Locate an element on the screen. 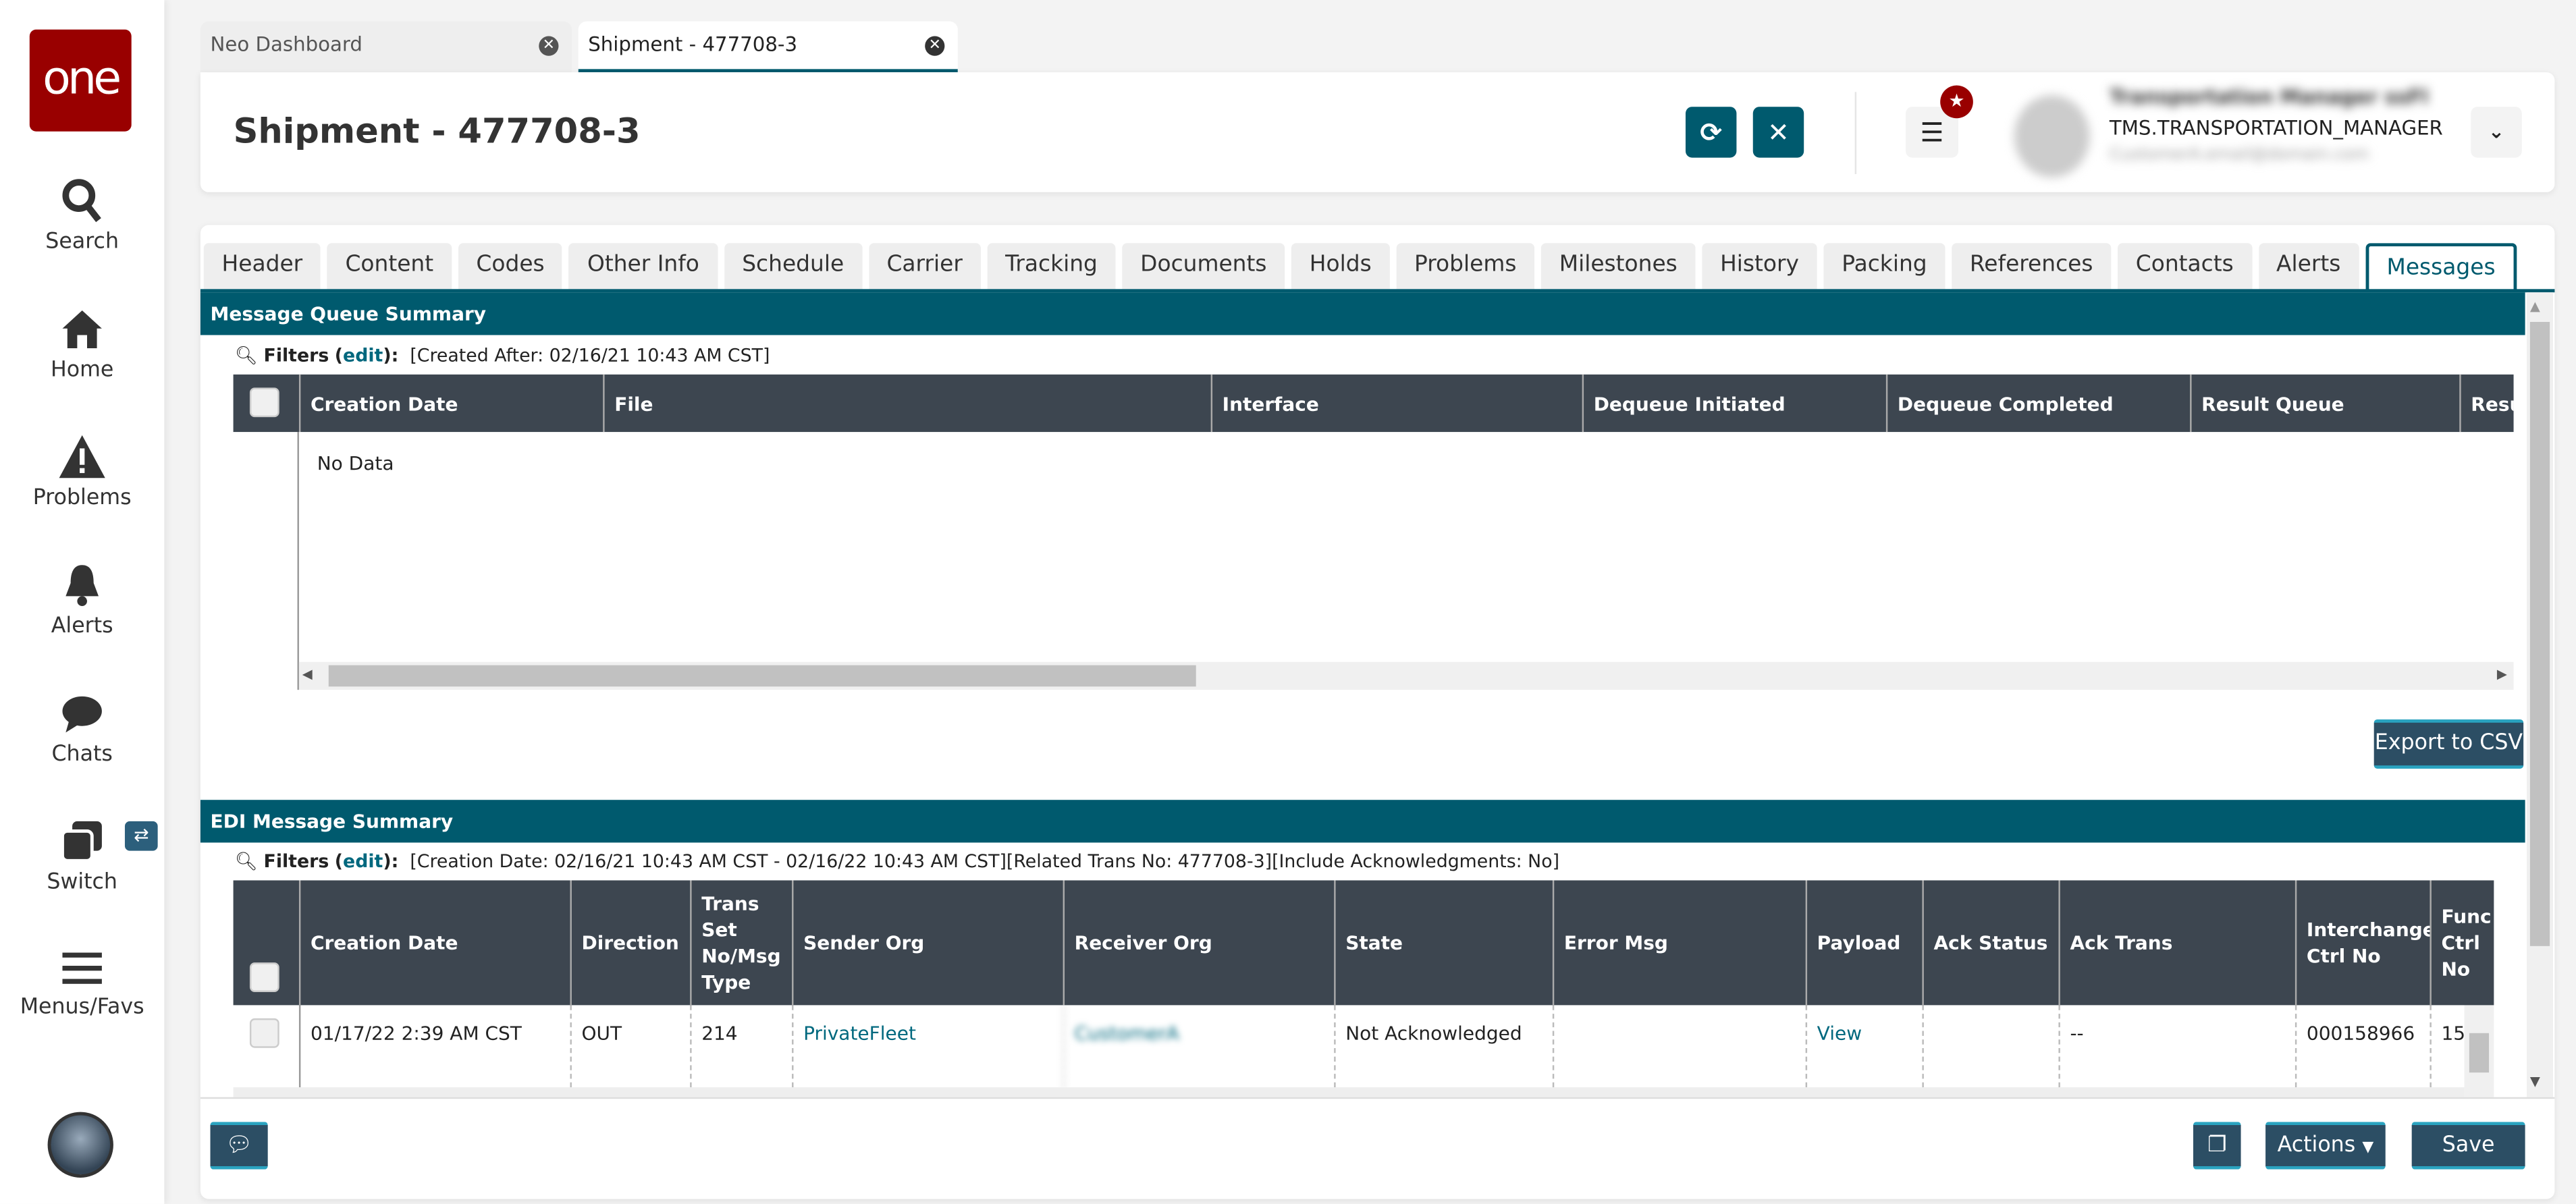 This screenshot has height=1204, width=2576. column-header: Ack Trans is located at coordinates (2176, 943).